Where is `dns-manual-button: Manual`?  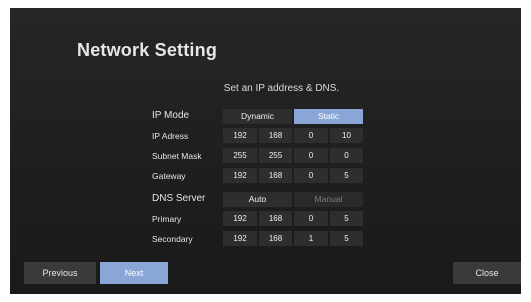
dns-manual-button: Manual is located at coordinates (328, 199).